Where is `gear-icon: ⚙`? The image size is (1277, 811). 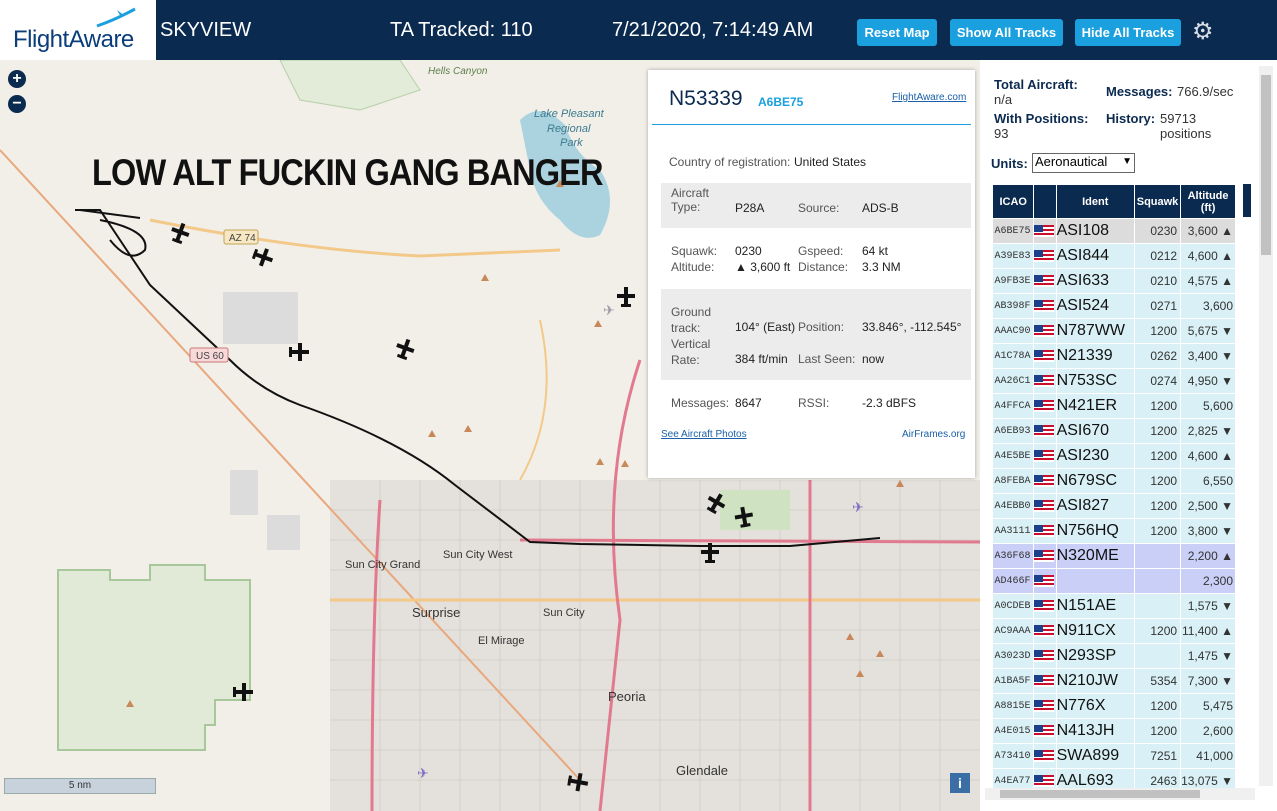 gear-icon: ⚙ is located at coordinates (1203, 31).